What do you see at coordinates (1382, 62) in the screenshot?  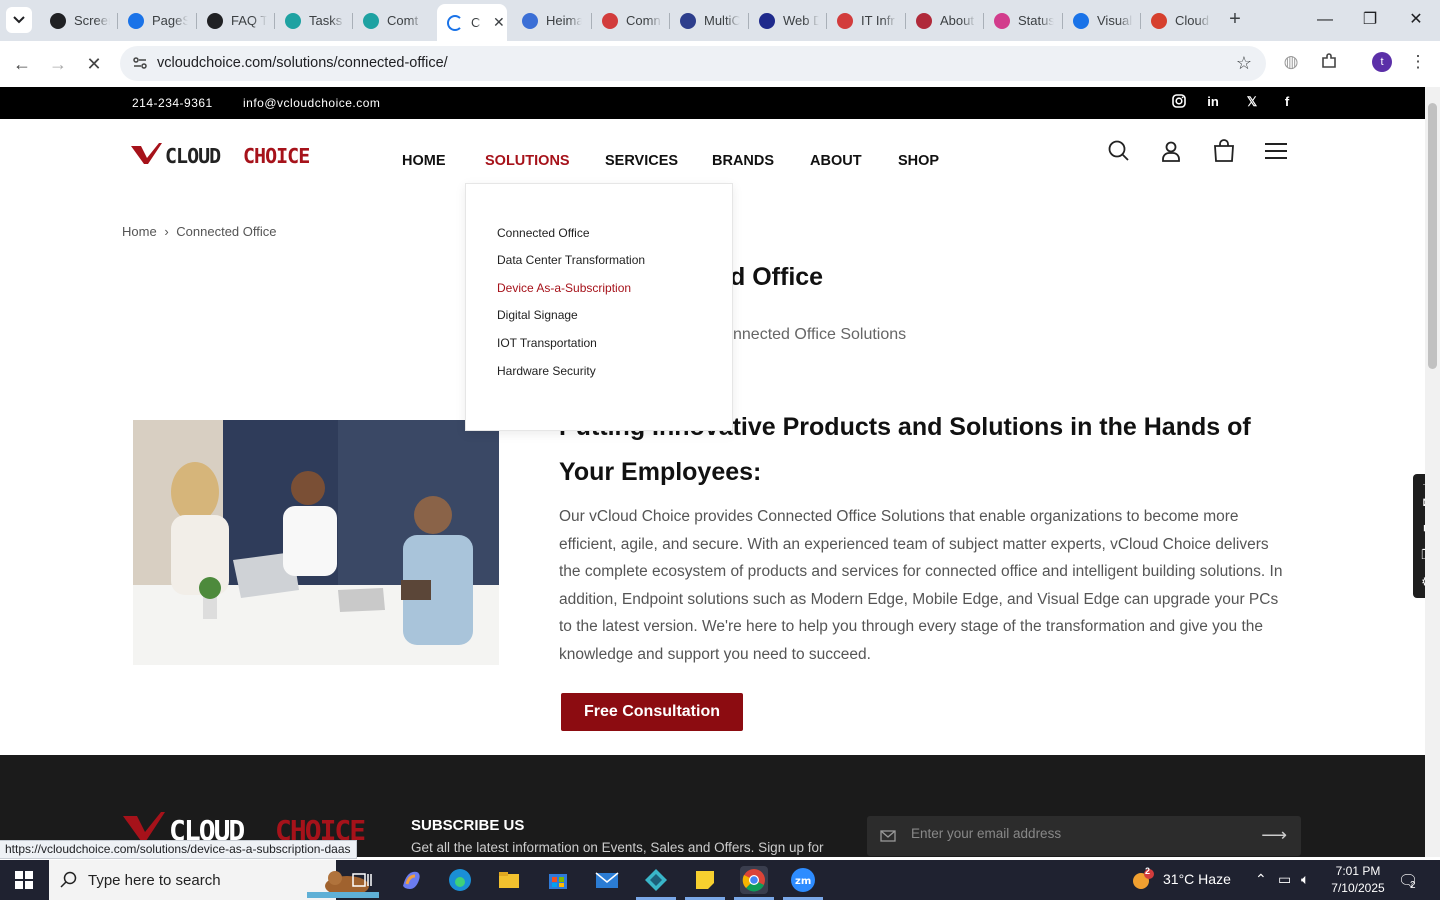 I see `profile-avatar: t` at bounding box center [1382, 62].